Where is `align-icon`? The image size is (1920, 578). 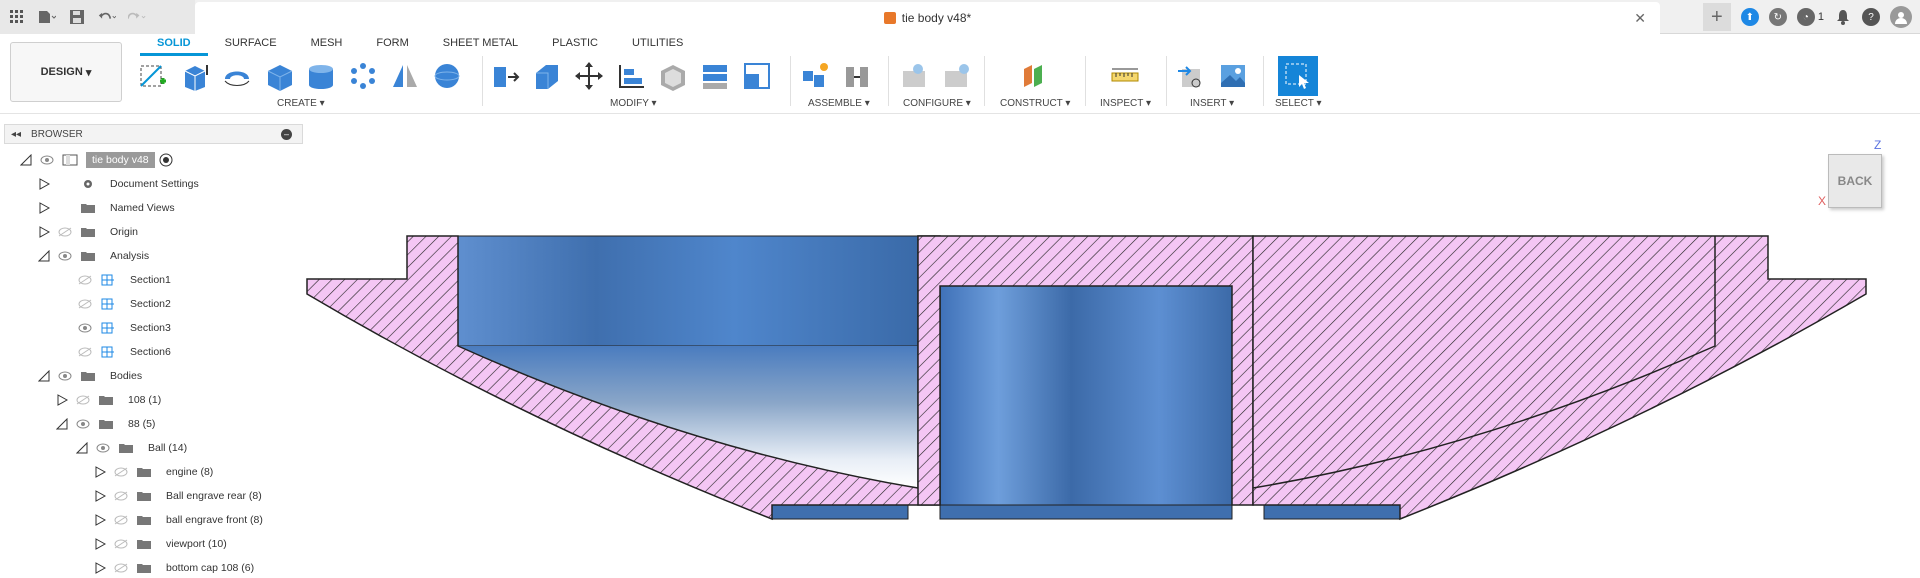 align-icon is located at coordinates (631, 76).